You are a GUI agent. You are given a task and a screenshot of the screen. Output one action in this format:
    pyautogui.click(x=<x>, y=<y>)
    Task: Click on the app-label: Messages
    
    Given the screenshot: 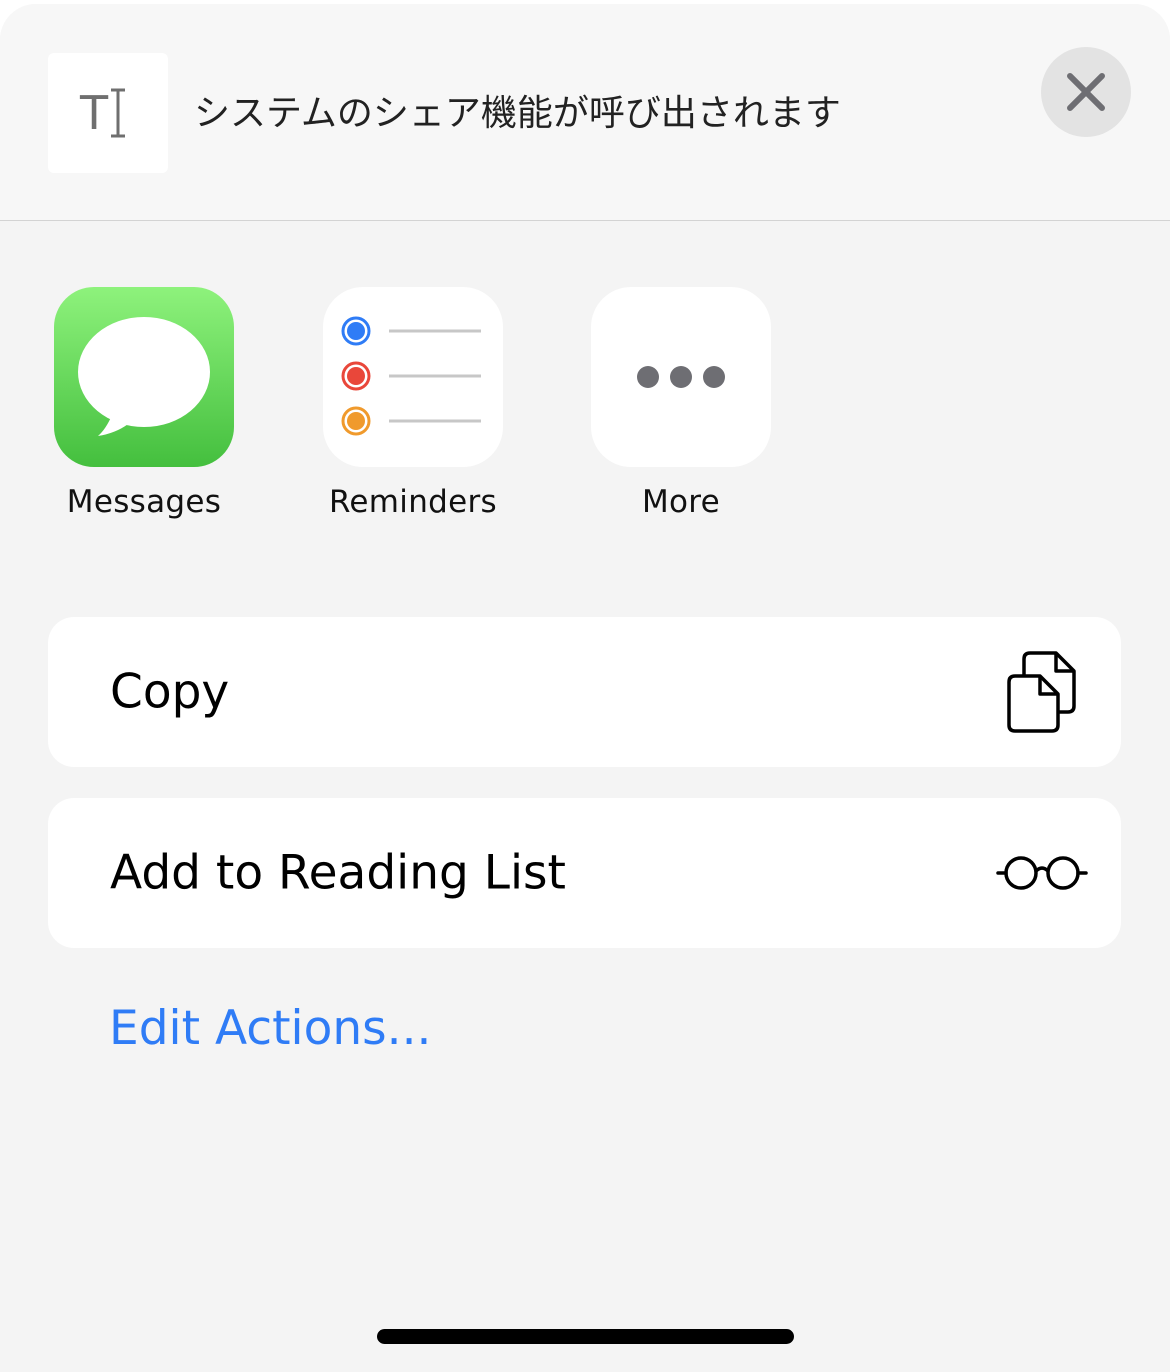 What is the action you would take?
    pyautogui.click(x=144, y=502)
    